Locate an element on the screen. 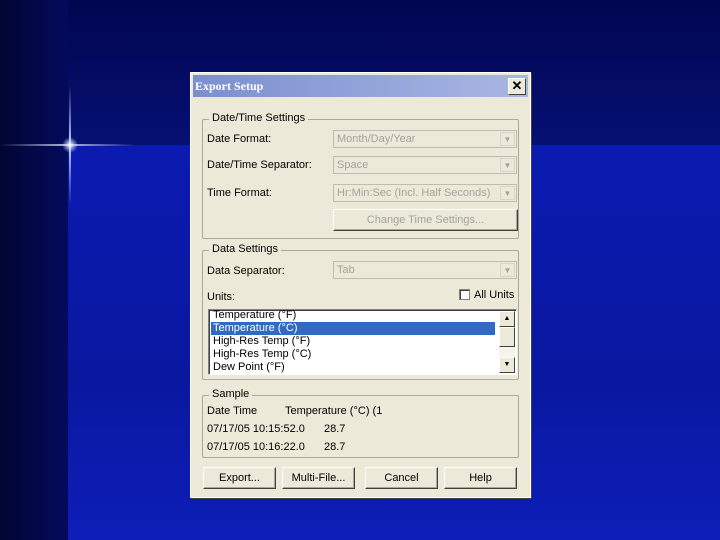  units-scrollbar: ▲ ▼ is located at coordinates (507, 342).